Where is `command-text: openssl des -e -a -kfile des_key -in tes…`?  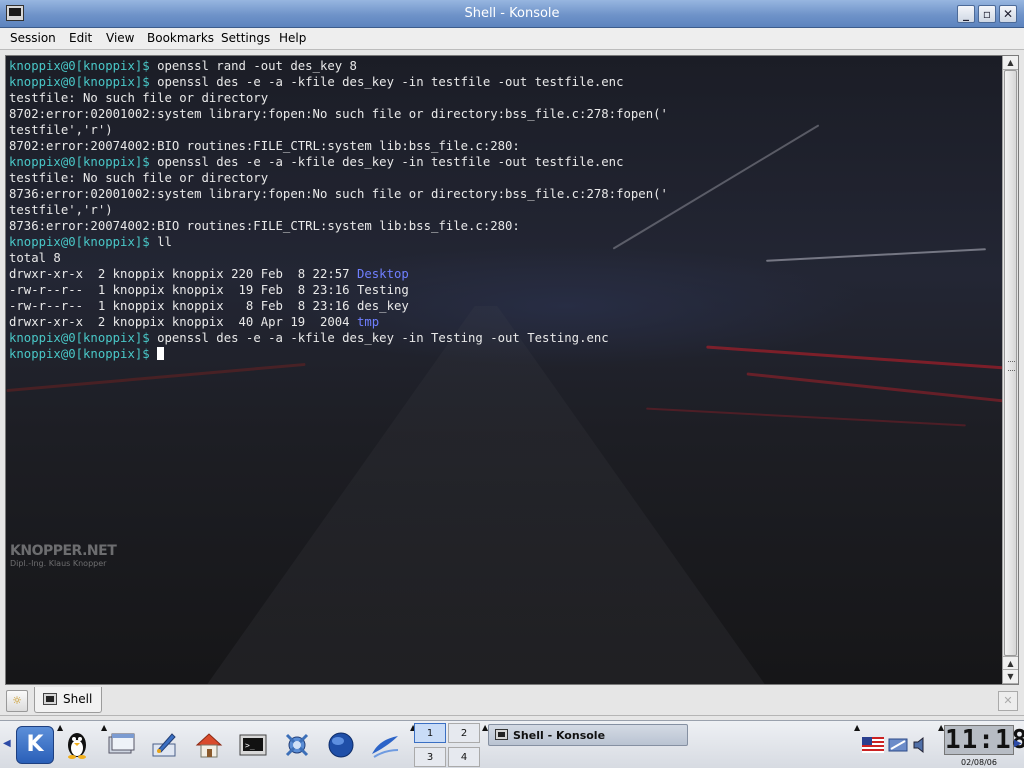
command-text: openssl des -e -a -kfile des_key -in tes… is located at coordinates (386, 162).